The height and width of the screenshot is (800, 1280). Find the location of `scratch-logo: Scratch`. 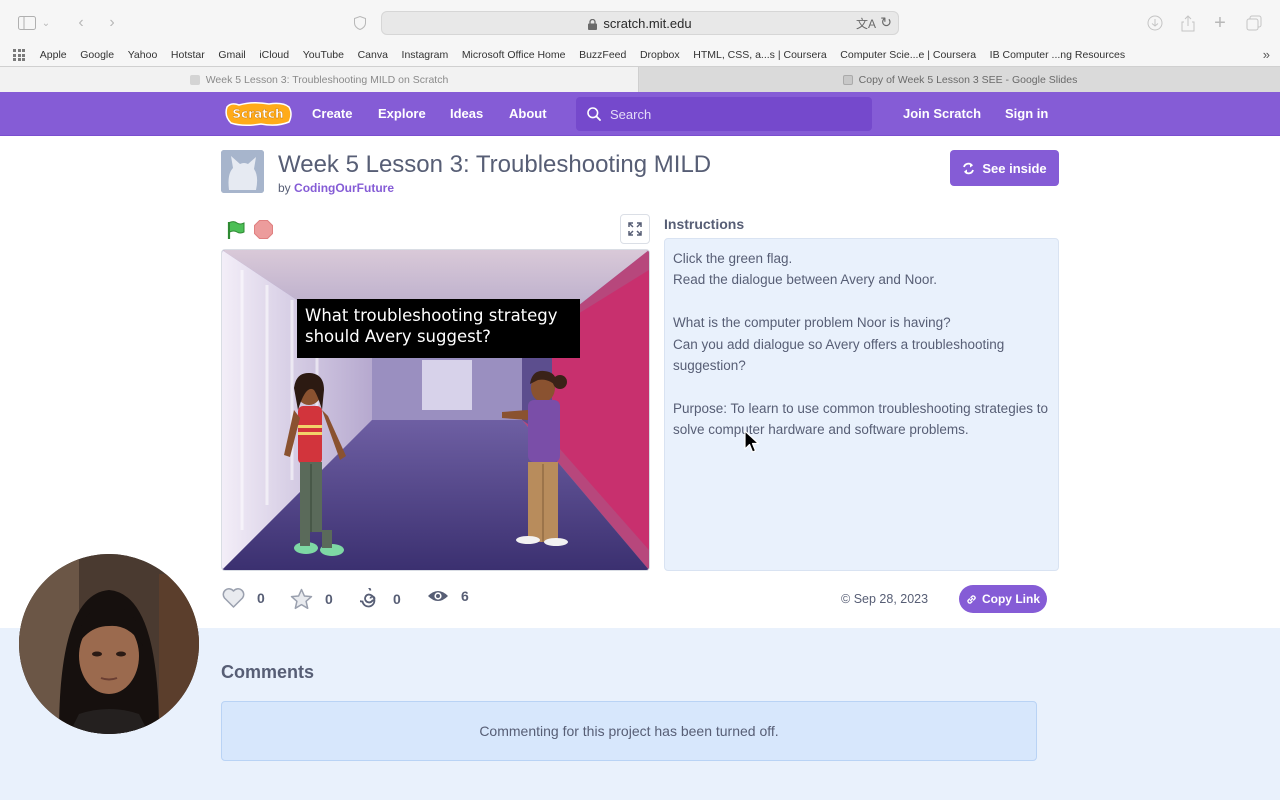

scratch-logo: Scratch is located at coordinates (258, 114).